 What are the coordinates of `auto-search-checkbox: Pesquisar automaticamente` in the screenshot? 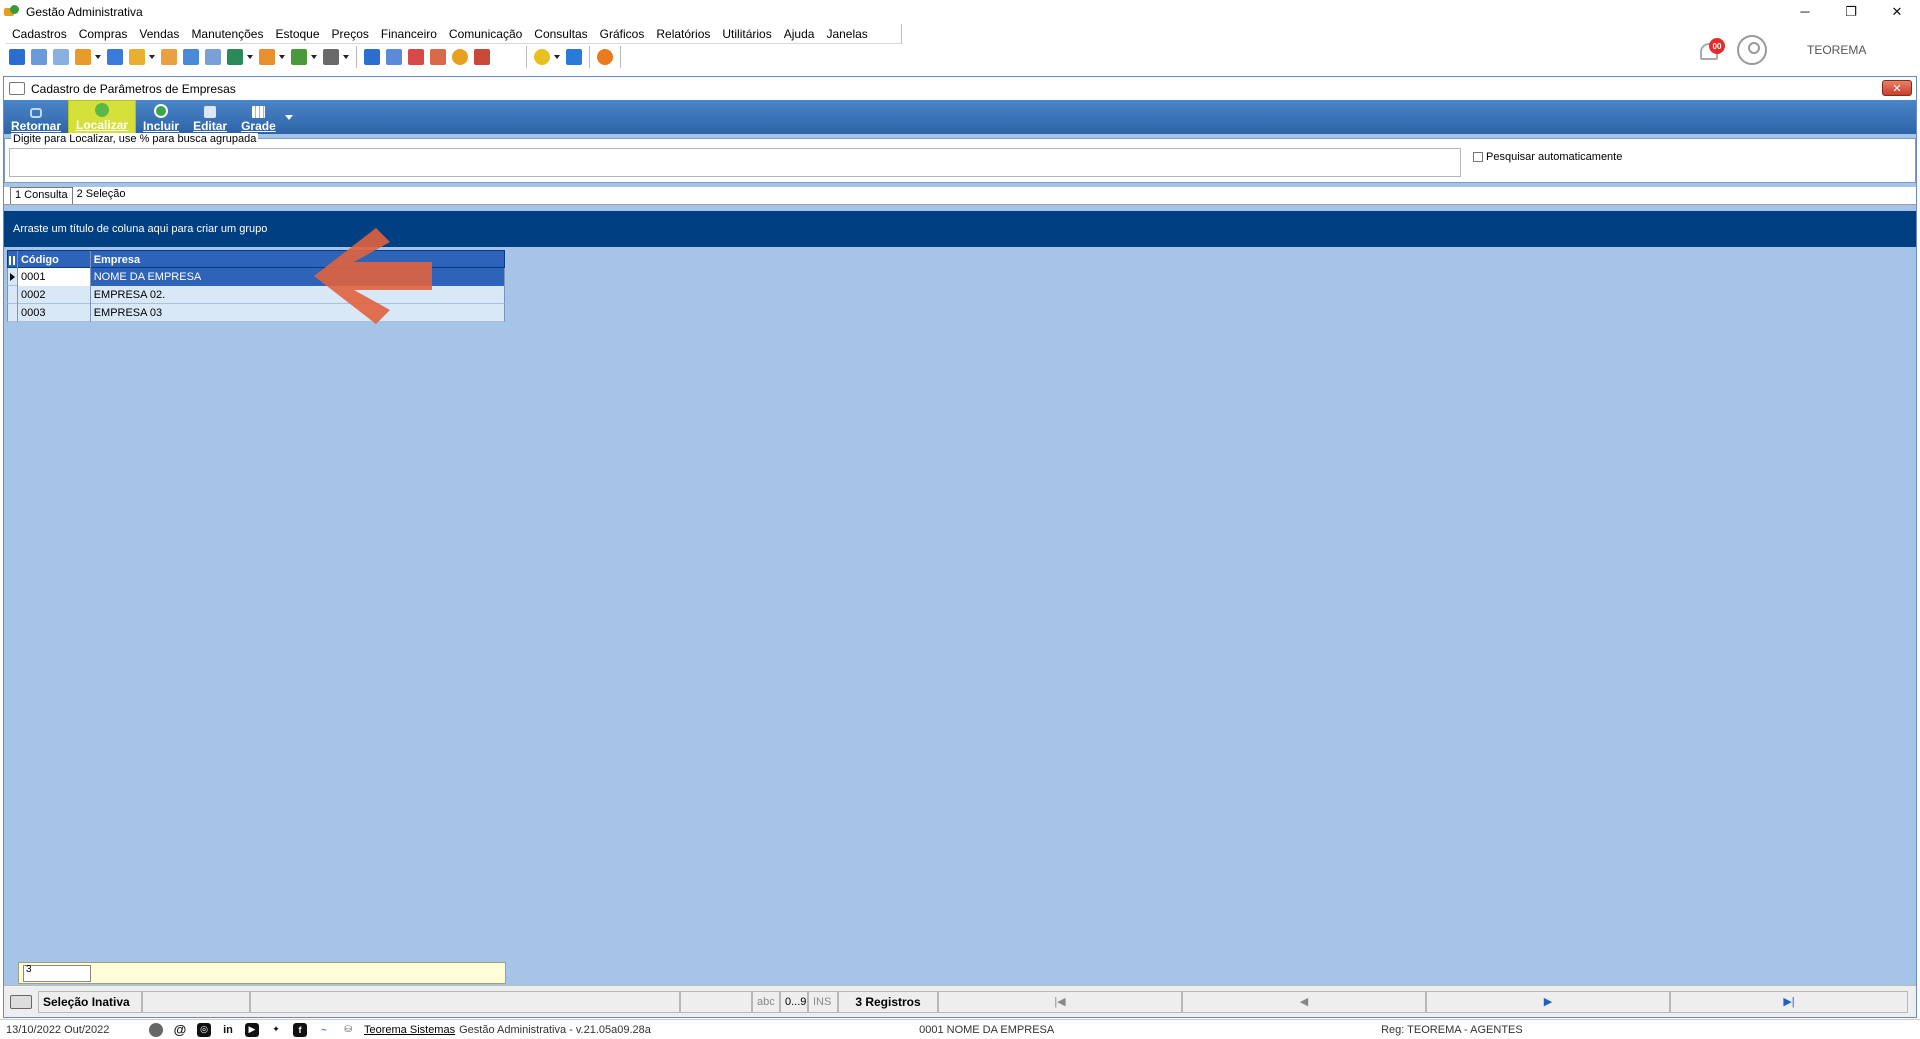 It's located at (1547, 157).